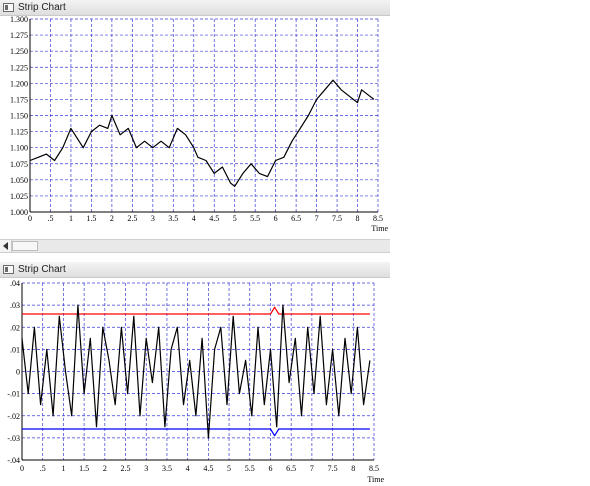  Describe the element at coordinates (19, 51) in the screenshot. I see `y-tick-label: 1.250` at that location.